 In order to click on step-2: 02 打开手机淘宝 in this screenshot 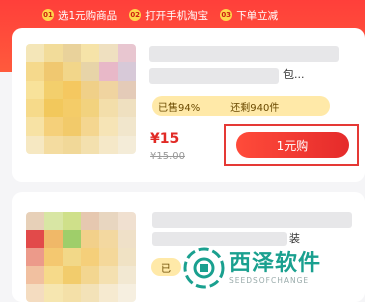, I will do `click(168, 15)`.